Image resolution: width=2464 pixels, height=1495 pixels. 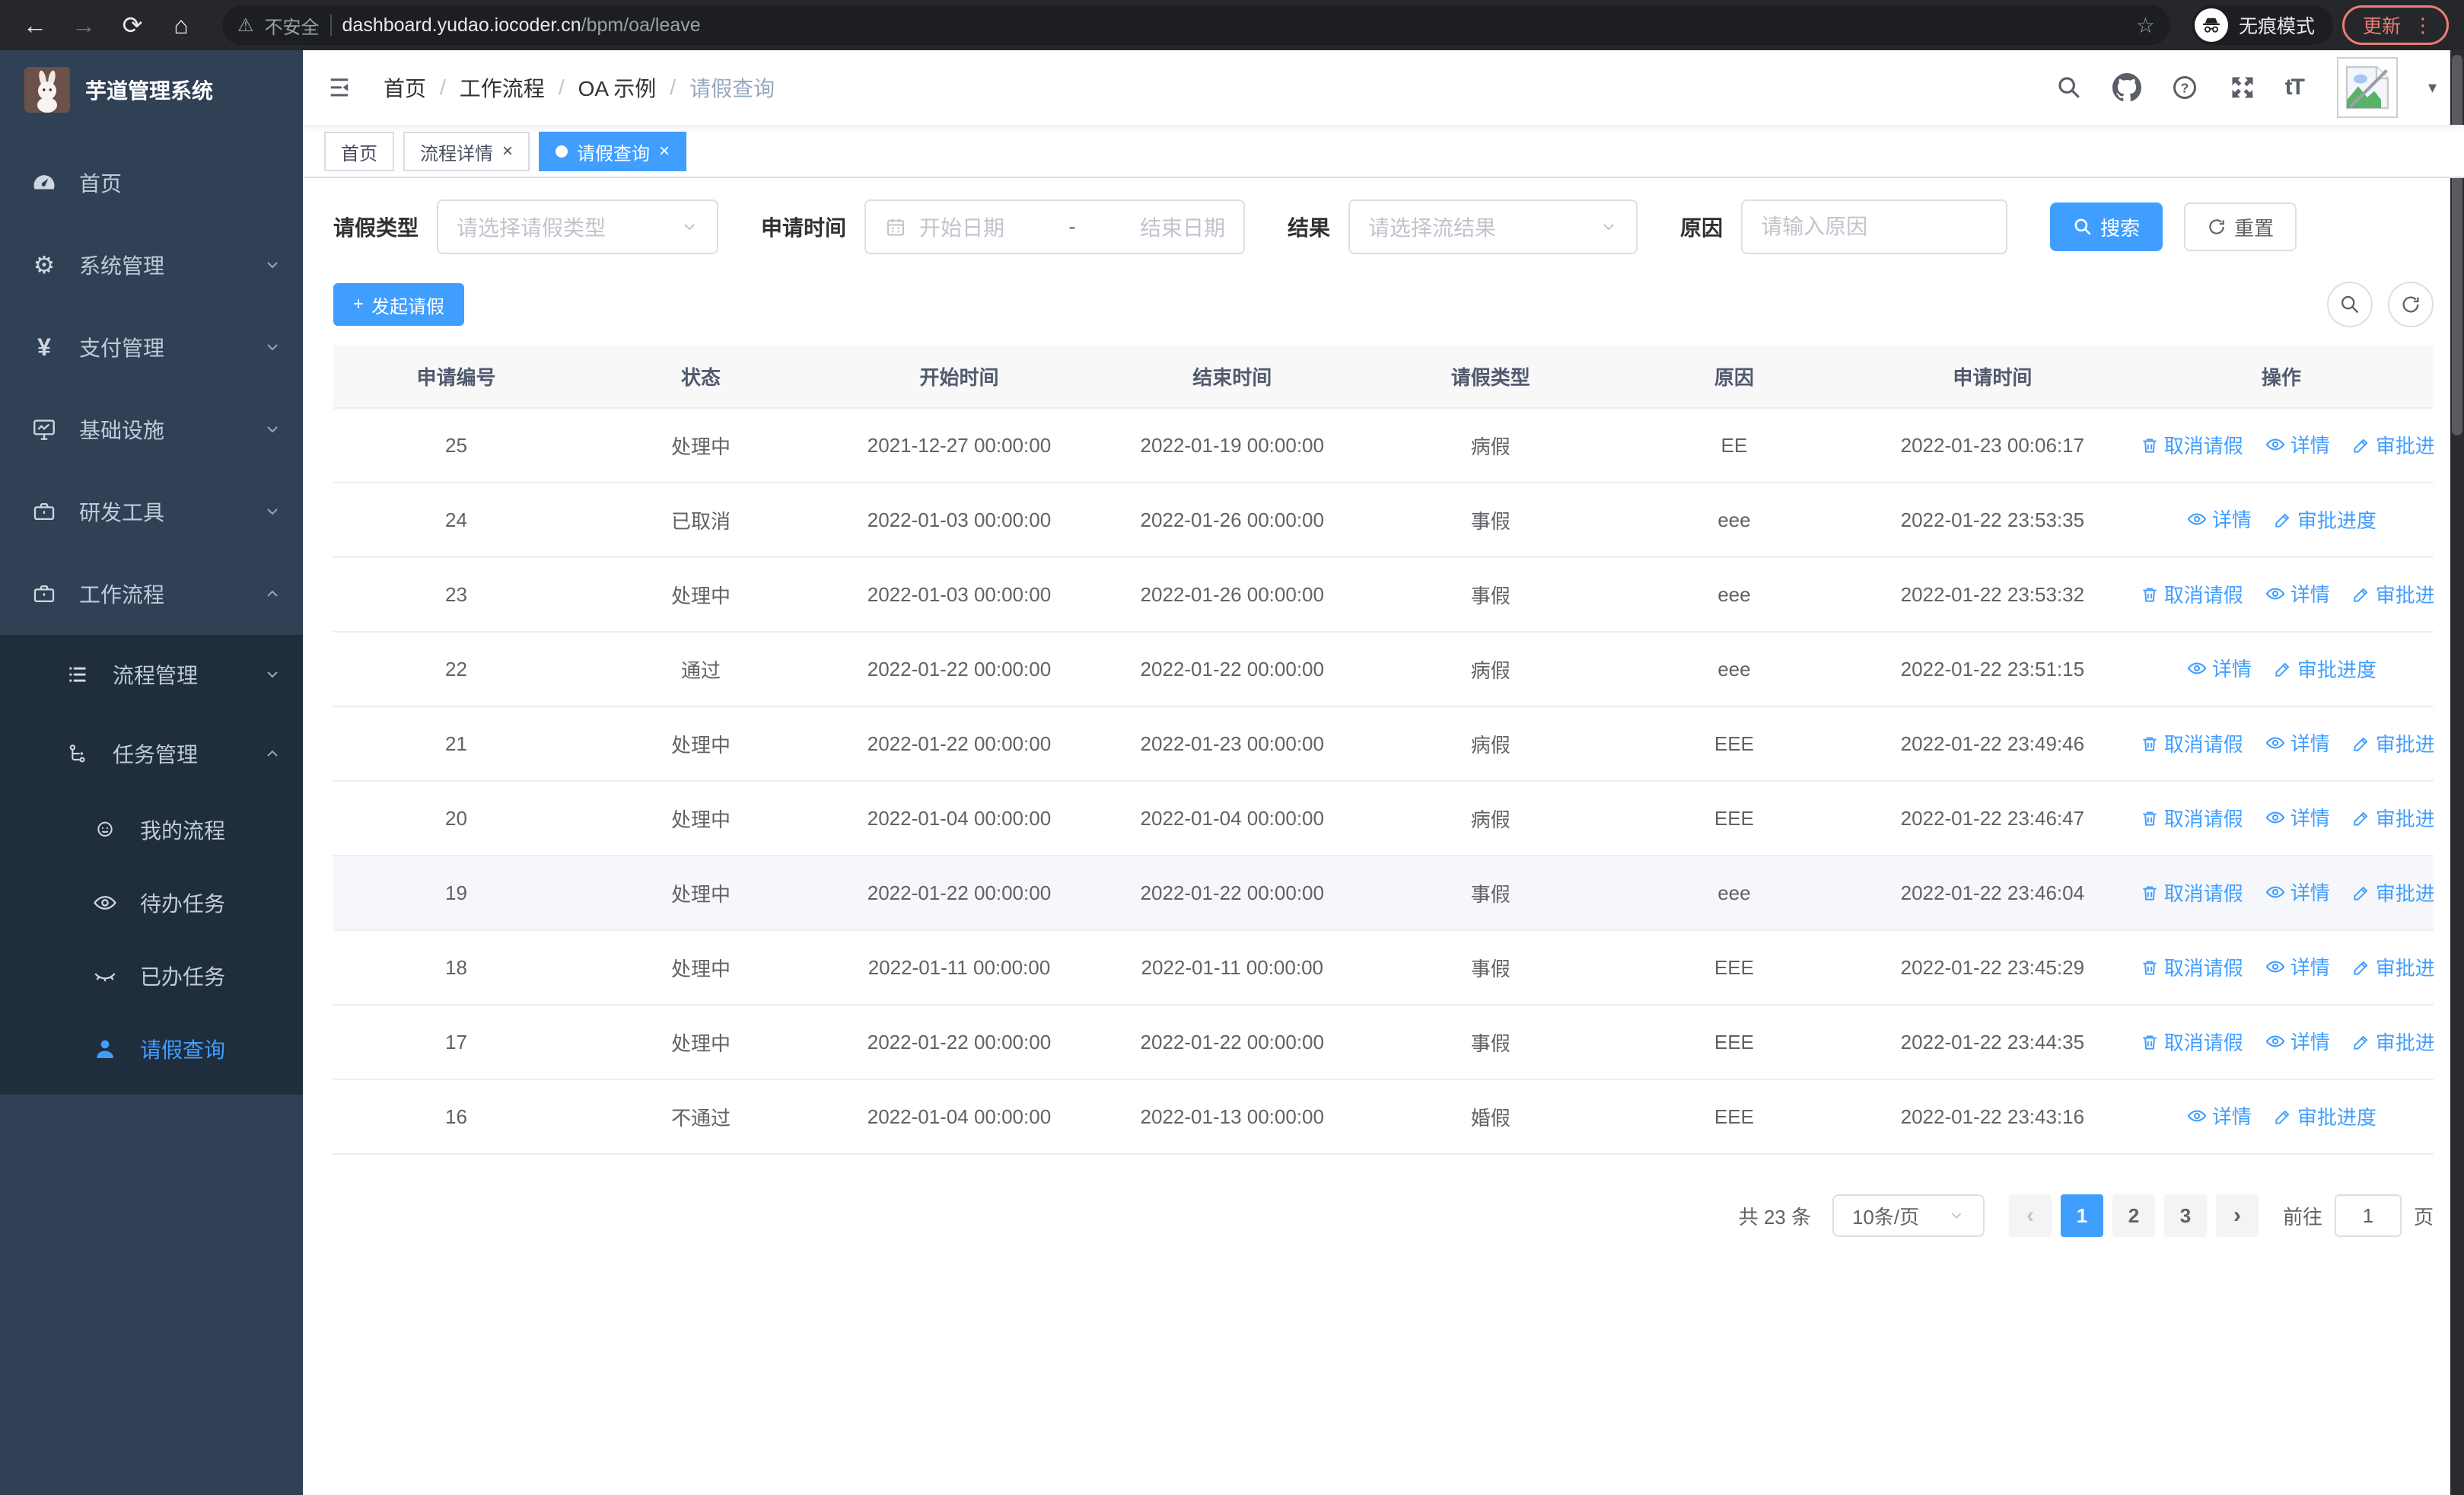 I want to click on monitor-chart-icon, so click(x=44, y=429).